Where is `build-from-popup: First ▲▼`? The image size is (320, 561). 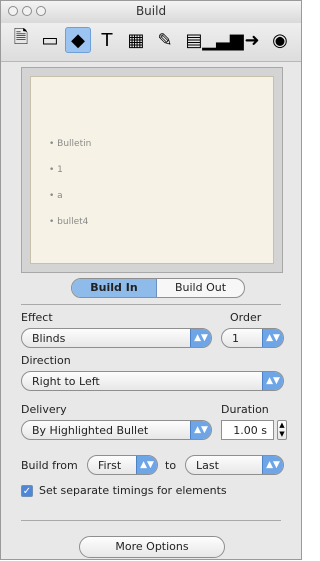
build-from-popup: First ▲▼ is located at coordinates (122, 465).